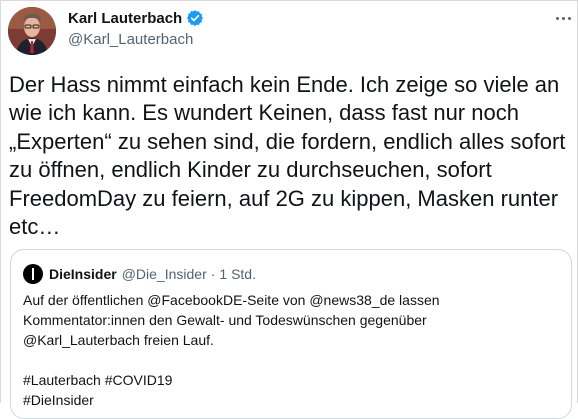  What do you see at coordinates (195, 18) in the screenshot?
I see `verified-badge-icon` at bounding box center [195, 18].